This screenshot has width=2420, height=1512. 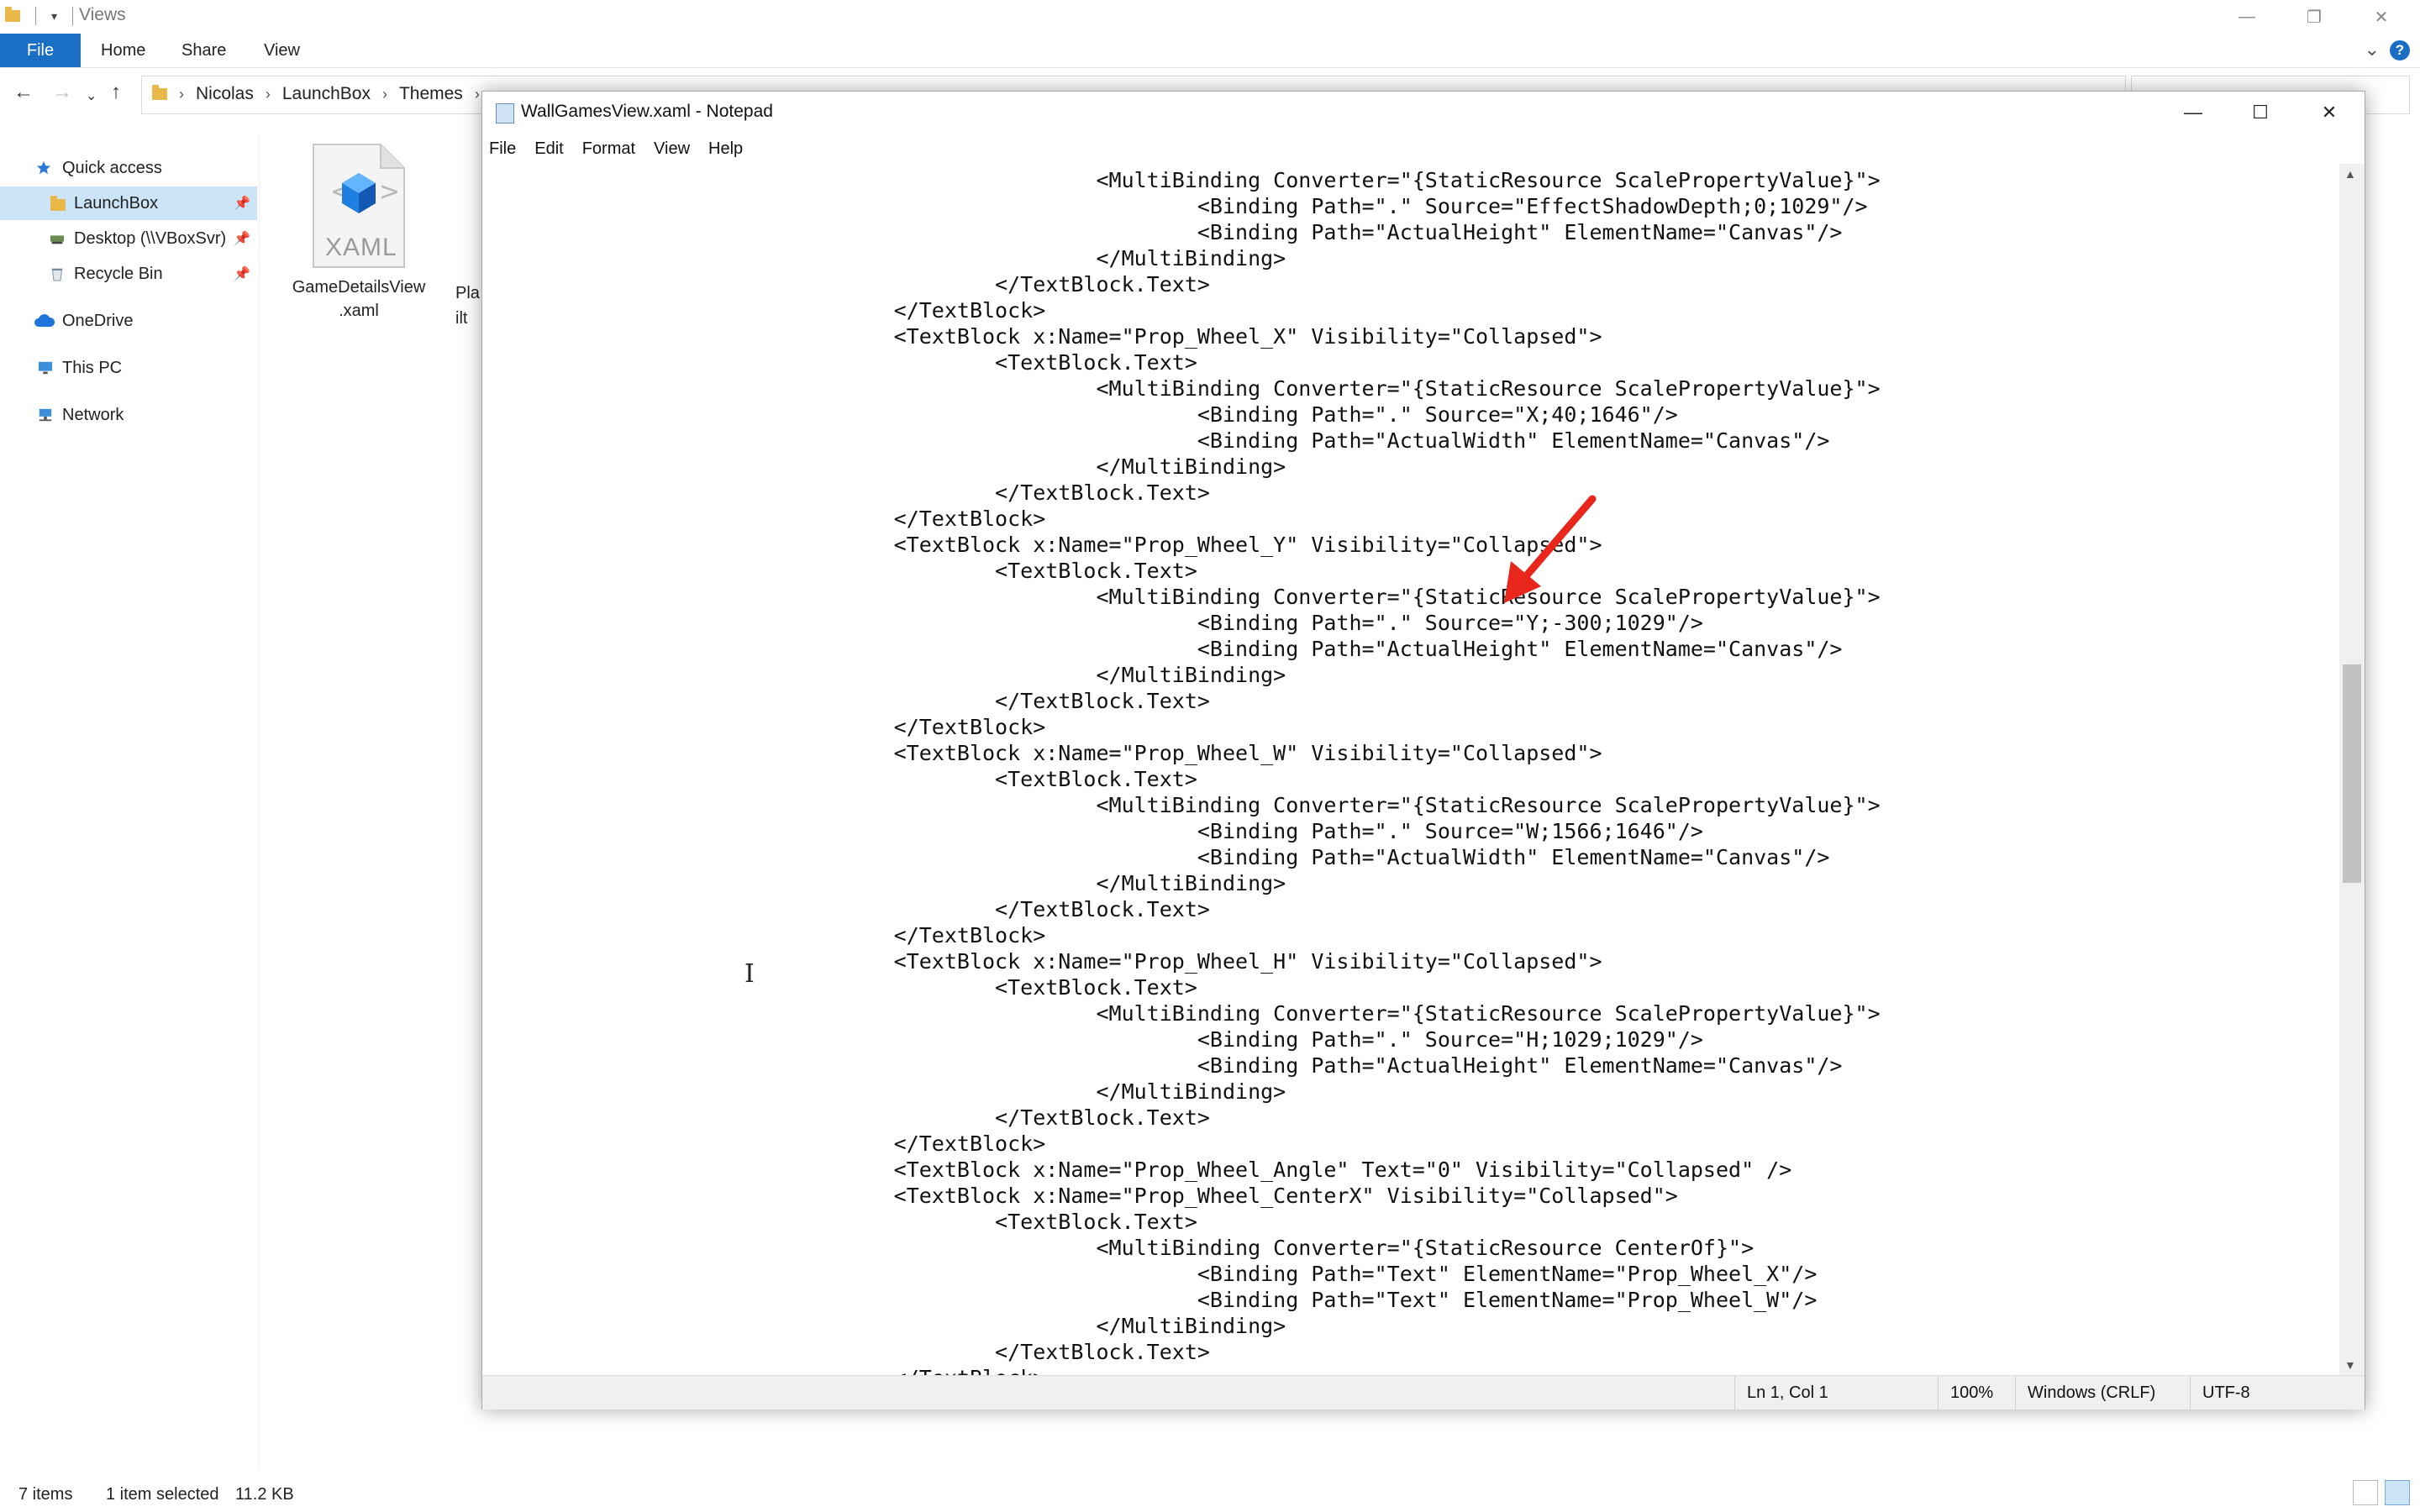 I want to click on sidebar-item-label: Recycle Bin, so click(x=118, y=273).